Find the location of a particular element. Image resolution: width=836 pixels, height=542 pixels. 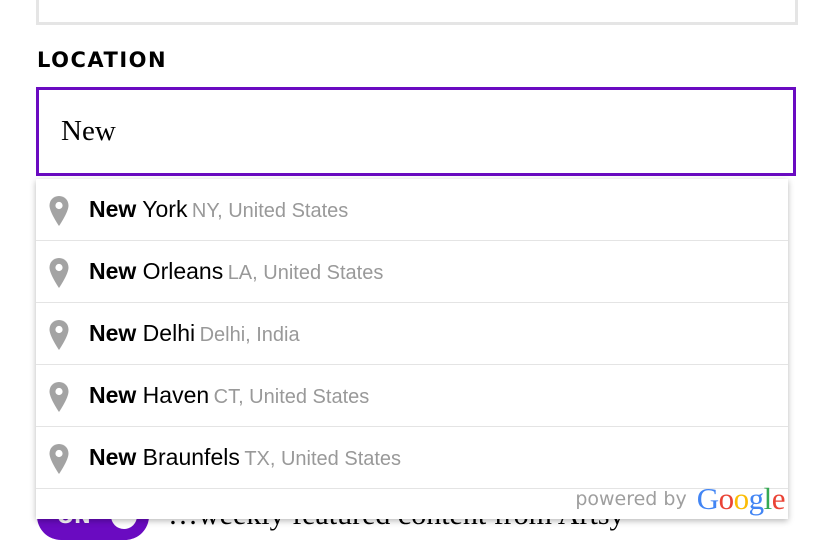

suggestion-name: Orleans is located at coordinates (180, 271).